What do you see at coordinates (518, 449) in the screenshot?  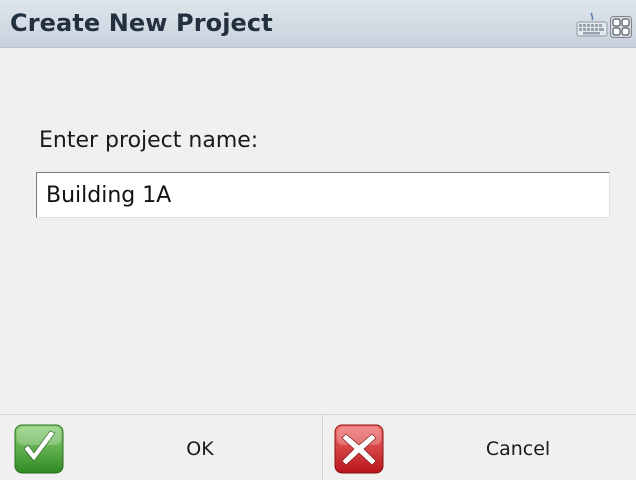 I see `cancel-button-label: Cancel` at bounding box center [518, 449].